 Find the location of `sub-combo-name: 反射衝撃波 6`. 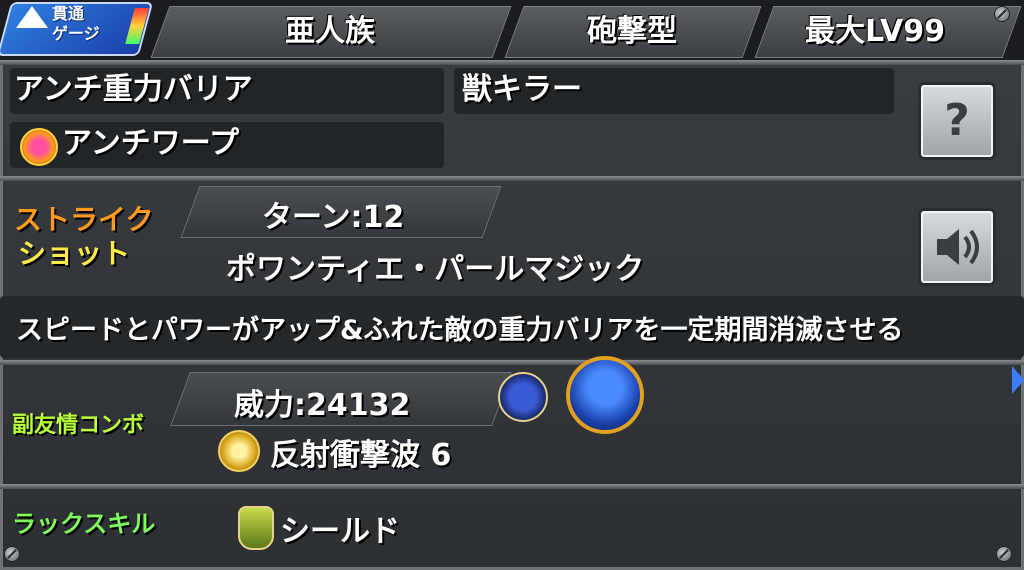

sub-combo-name: 反射衝撃波 6 is located at coordinates (361, 455).